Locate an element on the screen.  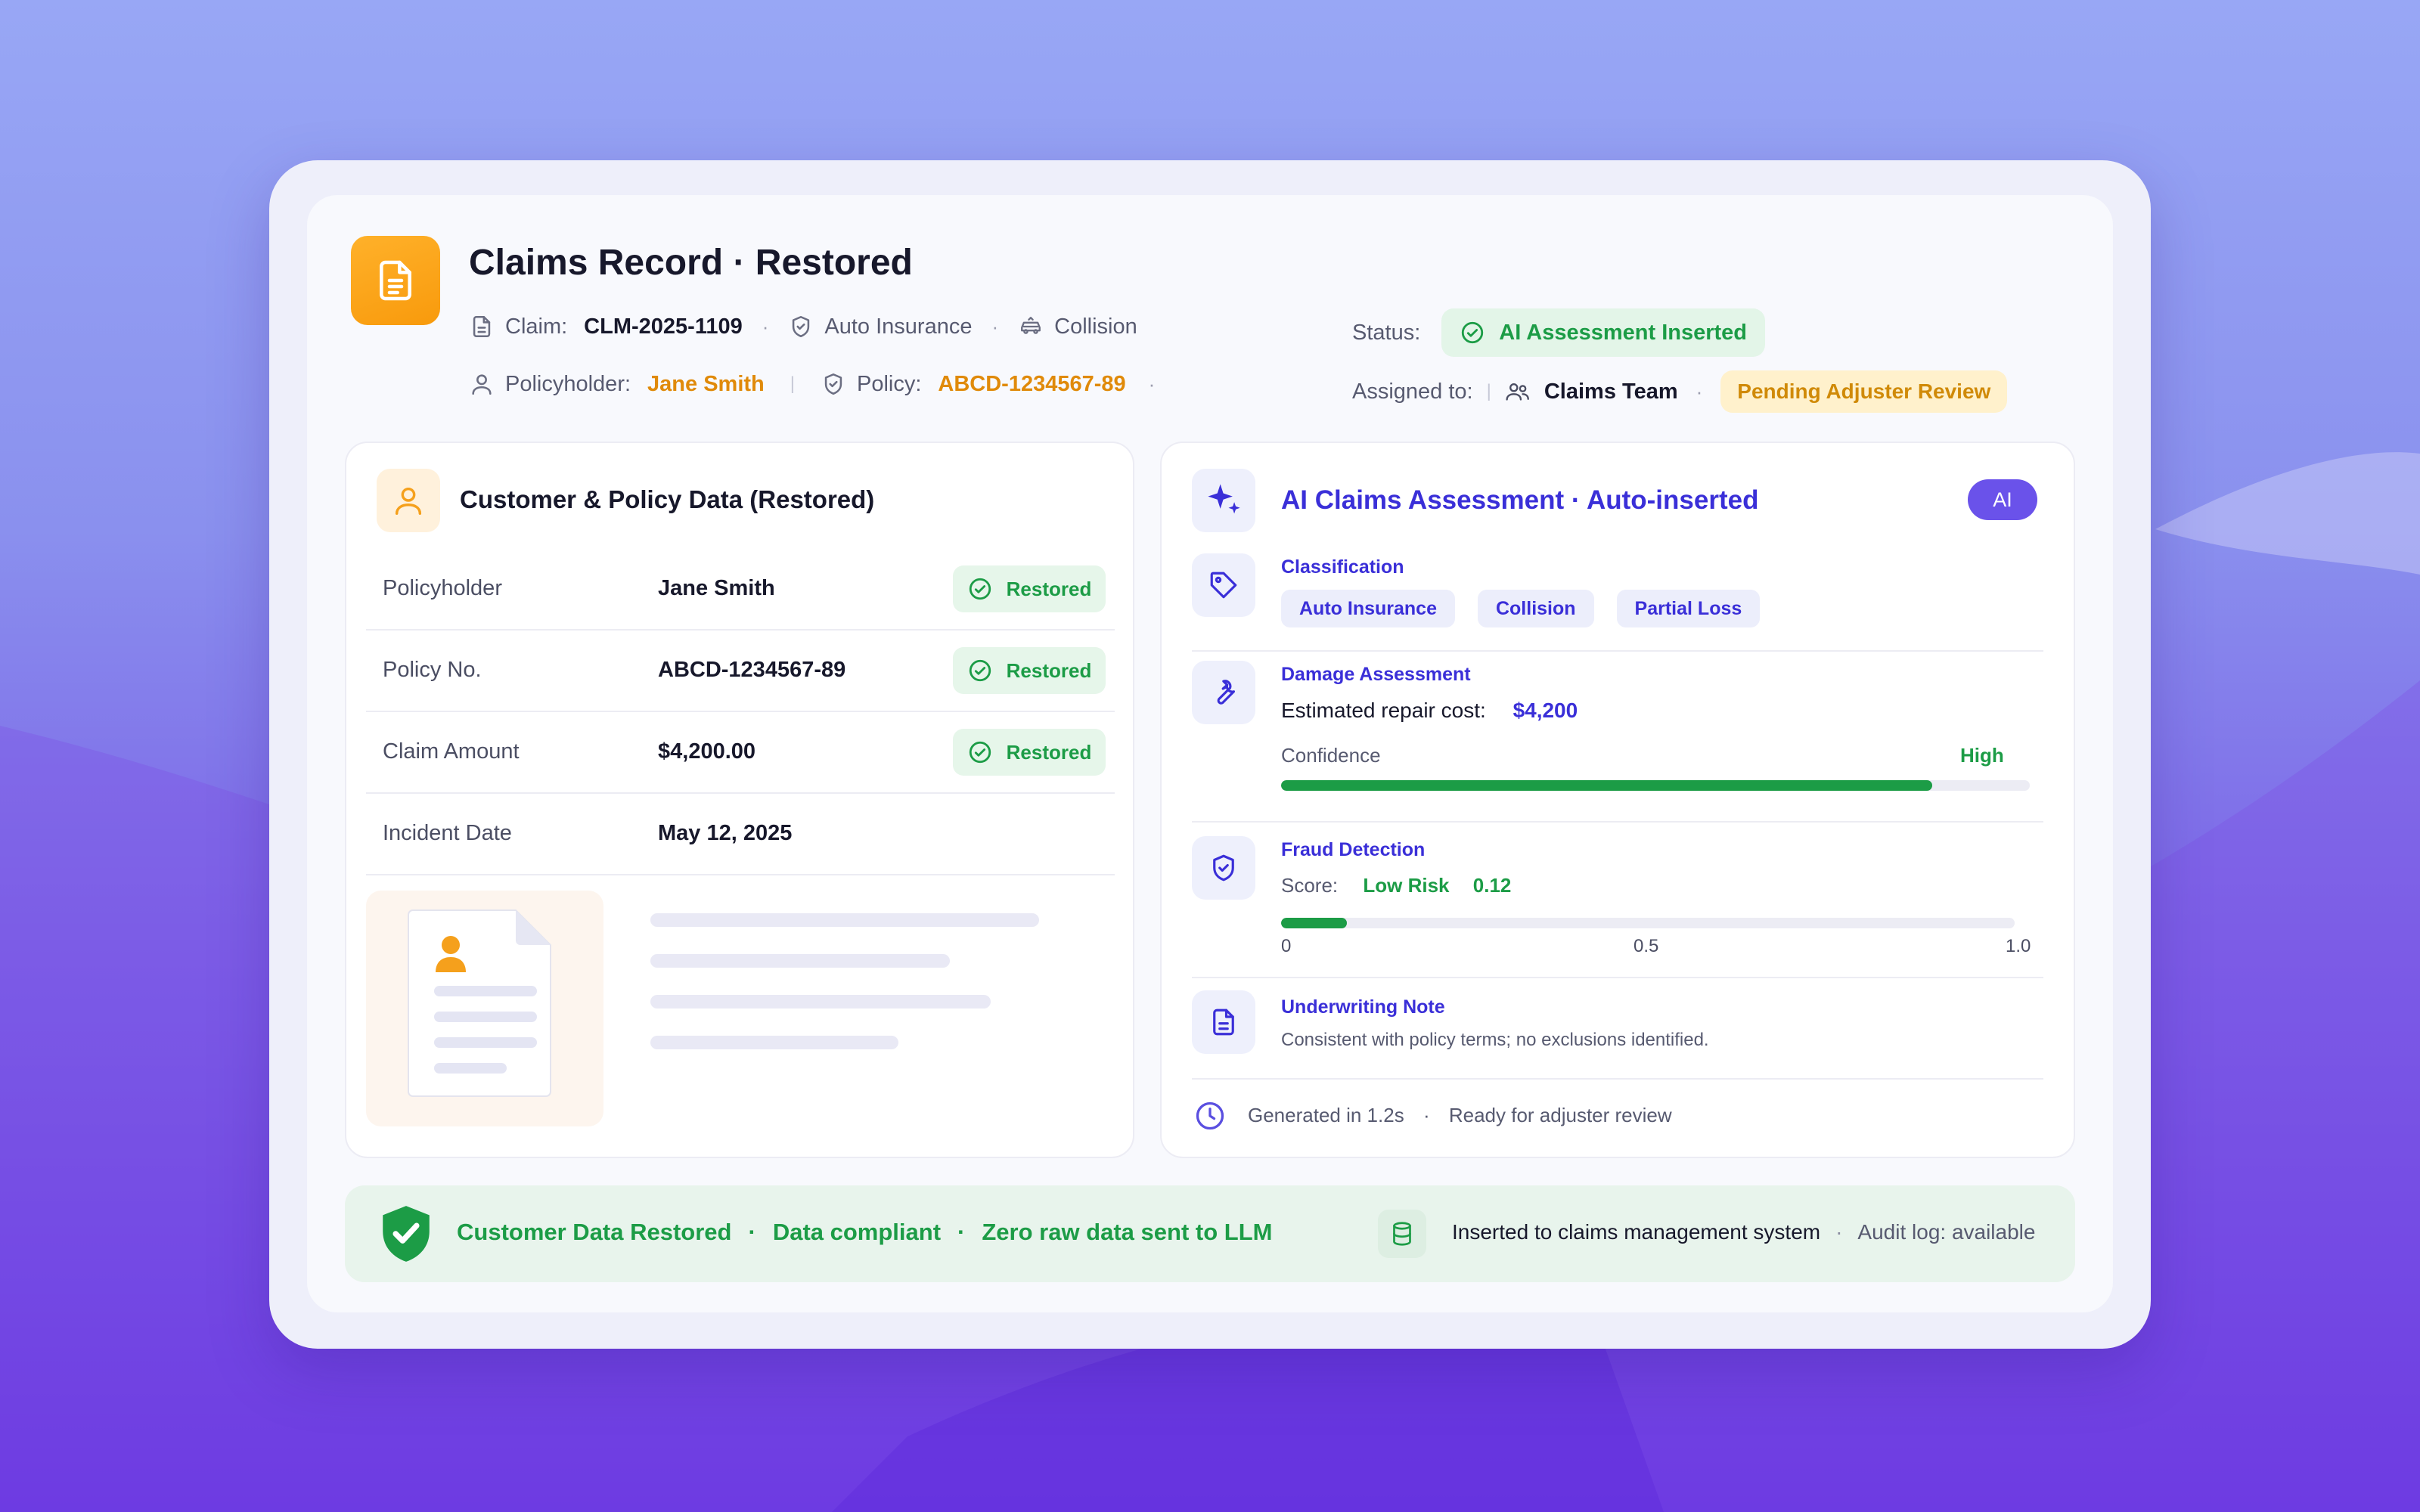
table-row: Claim Amount $4,200.00 Restored is located at coordinates (740, 753).